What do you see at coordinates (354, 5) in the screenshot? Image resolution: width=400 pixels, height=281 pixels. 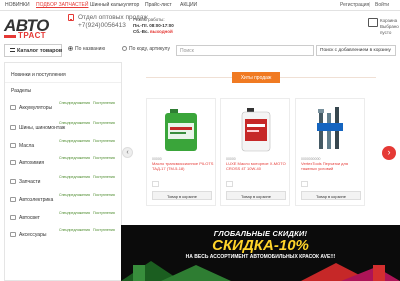 I see `register-link: Регистрация` at bounding box center [354, 5].